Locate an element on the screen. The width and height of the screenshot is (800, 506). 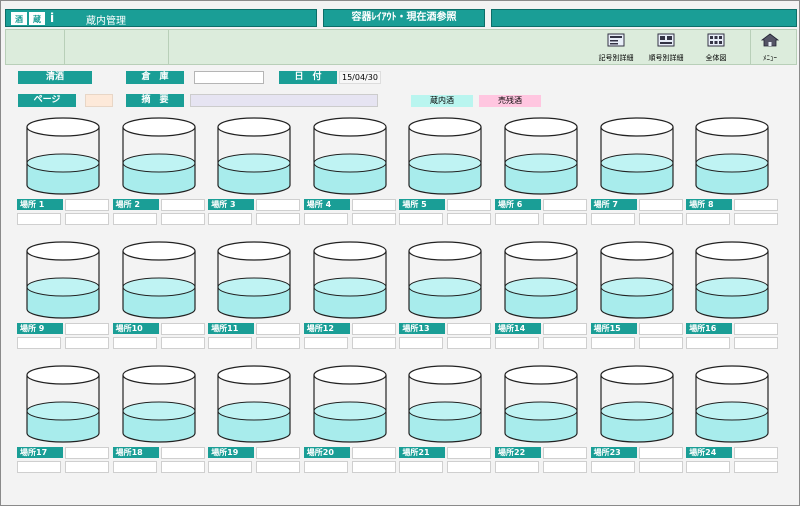
symbol-detail-button: 記号別詳細 is located at coordinates (616, 48).